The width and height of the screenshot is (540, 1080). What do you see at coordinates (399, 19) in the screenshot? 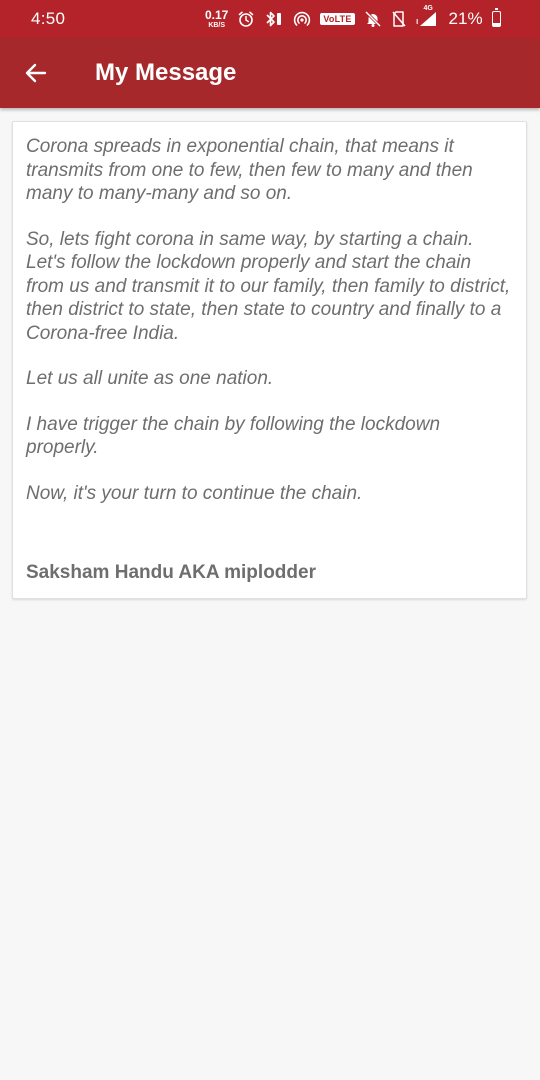
I see `no-sim-icon` at bounding box center [399, 19].